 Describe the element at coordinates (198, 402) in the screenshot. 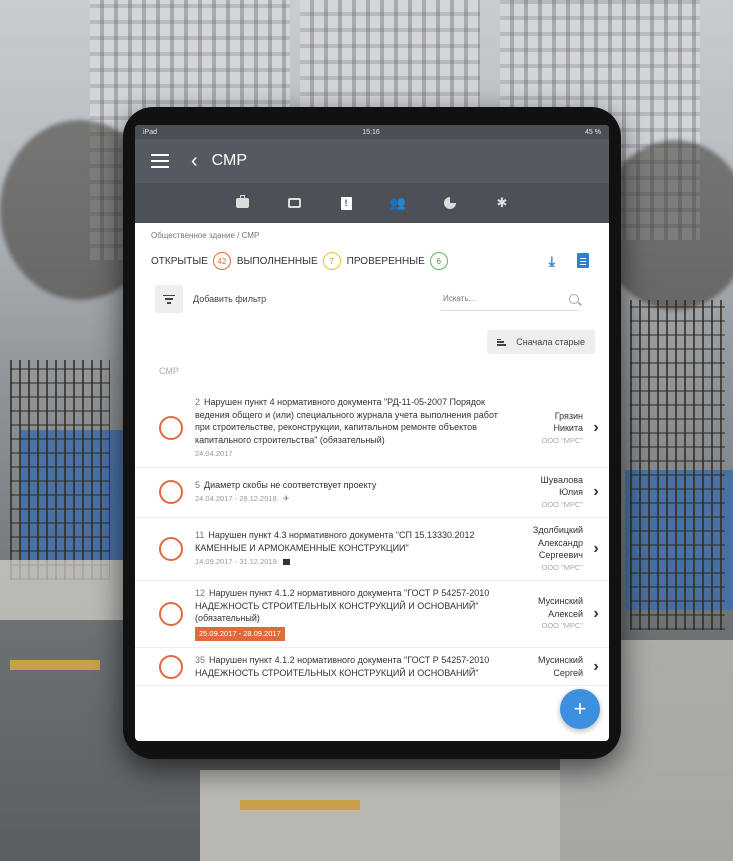

I see `issue-number: 2` at that location.